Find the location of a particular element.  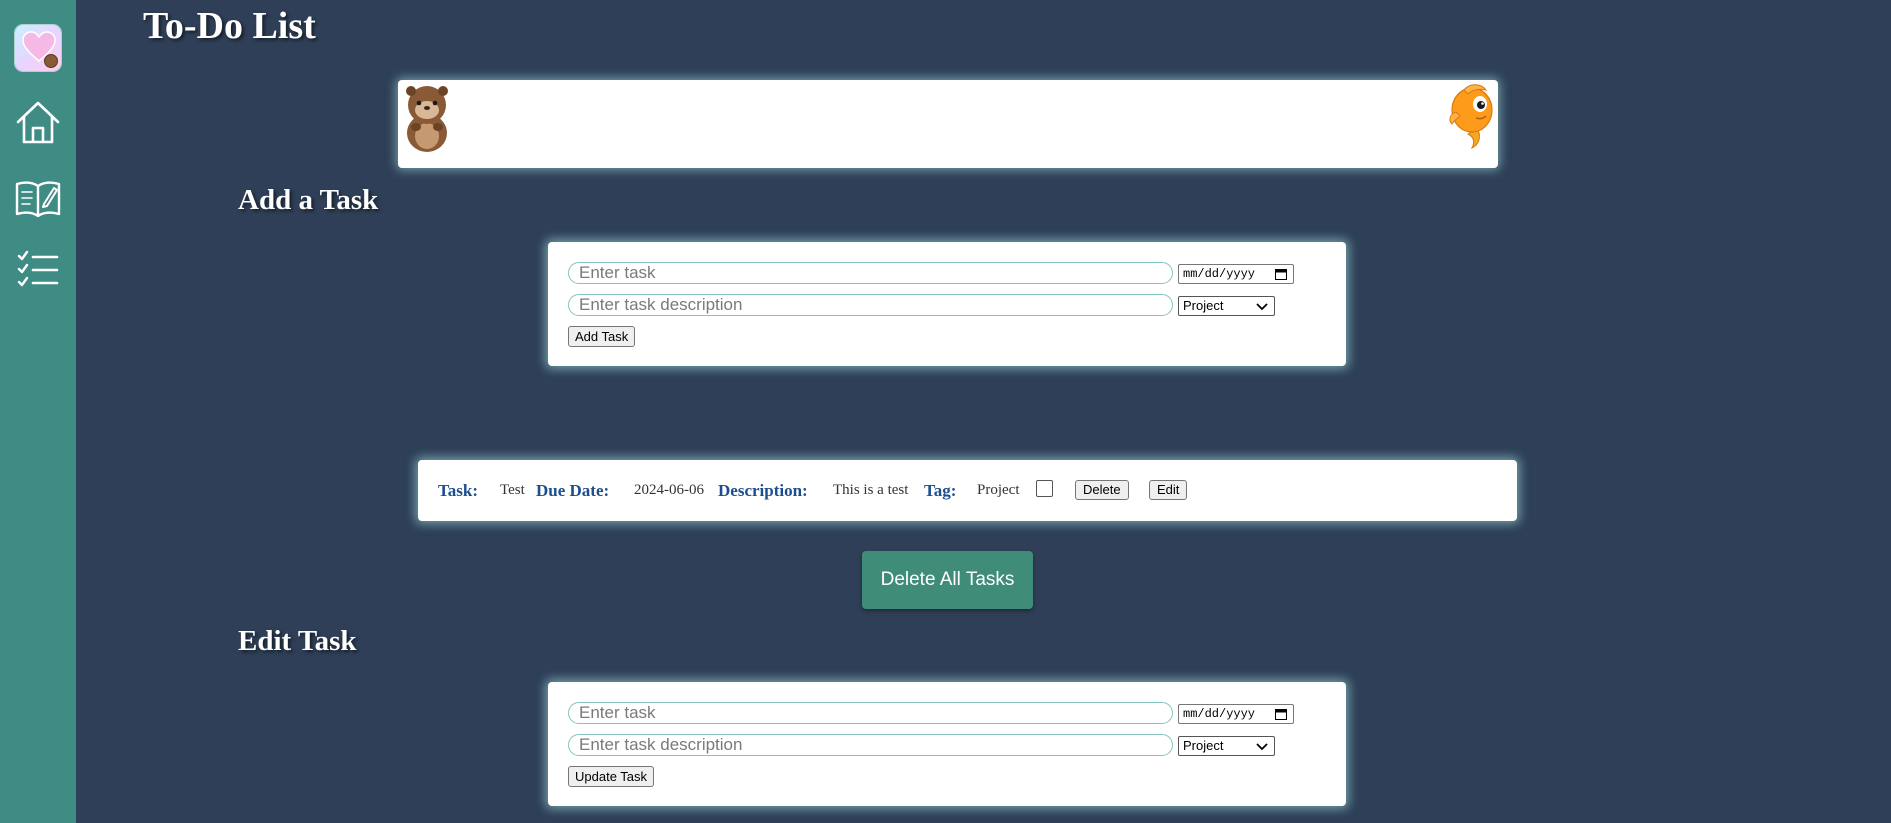

journal-book-icon is located at coordinates (38, 198).